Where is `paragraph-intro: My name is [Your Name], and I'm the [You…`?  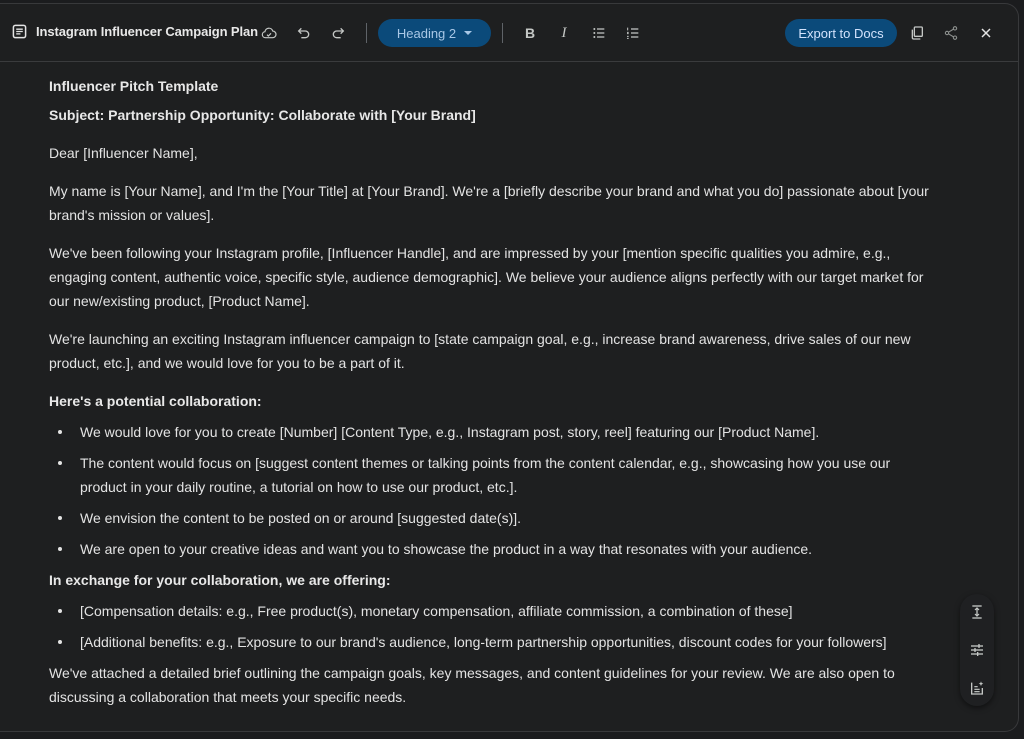 paragraph-intro: My name is [Your Name], and I'm the [You… is located at coordinates (489, 203).